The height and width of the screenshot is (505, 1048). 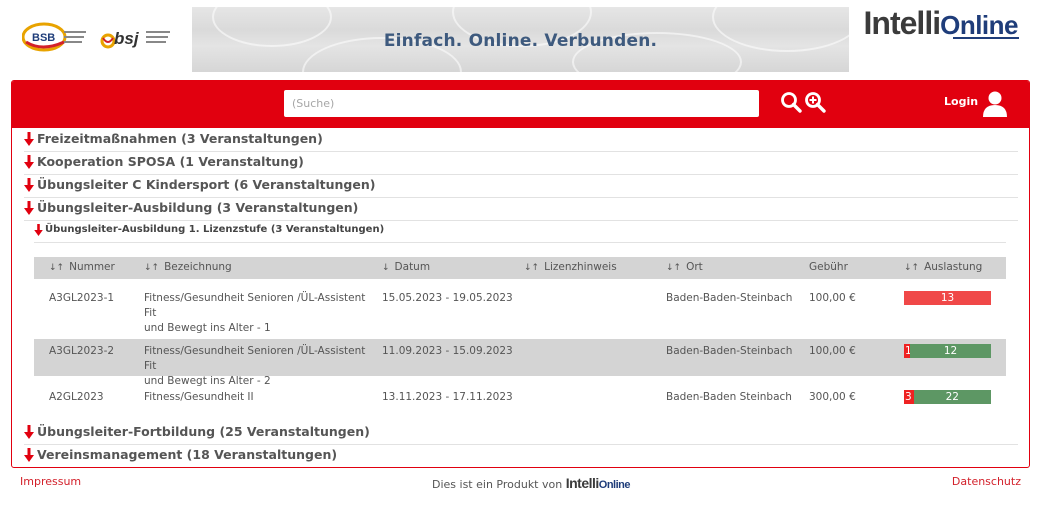 I want to click on auslastung-booked: 22, so click(x=952, y=397).